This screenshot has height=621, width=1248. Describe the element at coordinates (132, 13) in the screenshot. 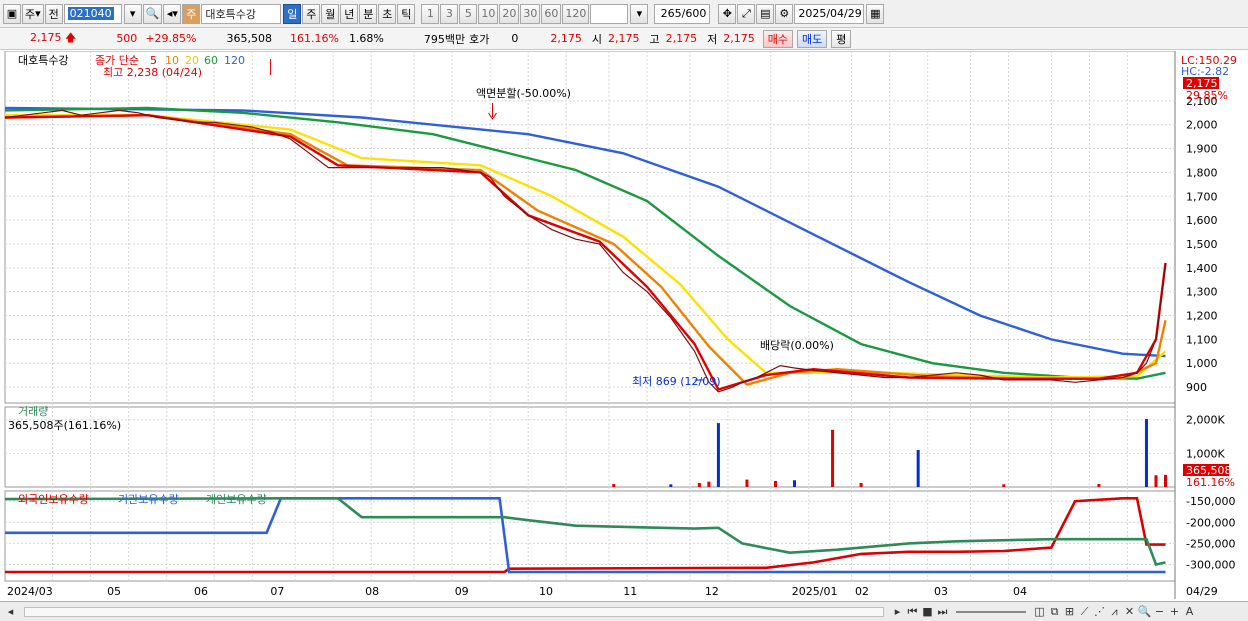

I see `code-dropdown-icon: ▾` at that location.